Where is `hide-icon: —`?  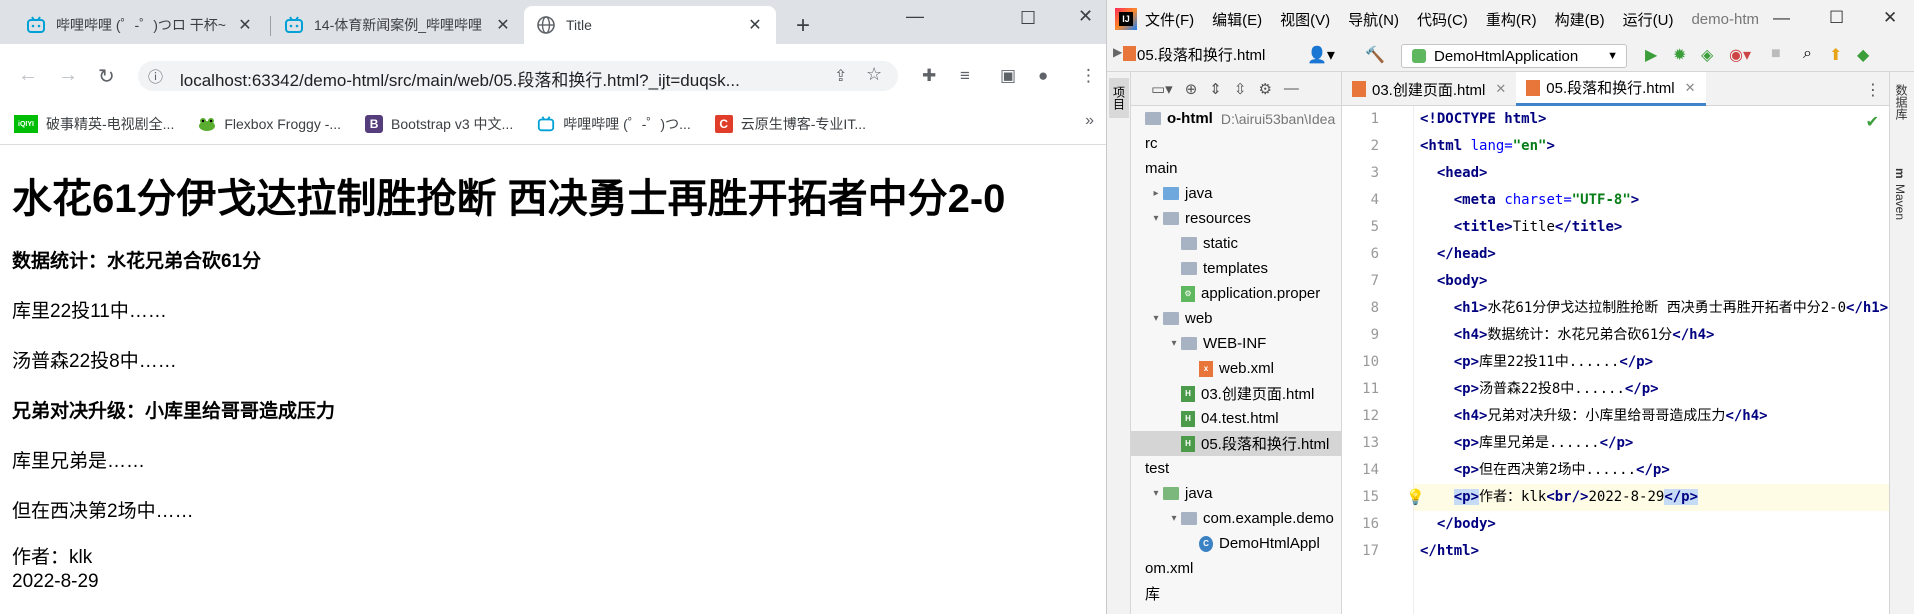 hide-icon: — is located at coordinates (1291, 88).